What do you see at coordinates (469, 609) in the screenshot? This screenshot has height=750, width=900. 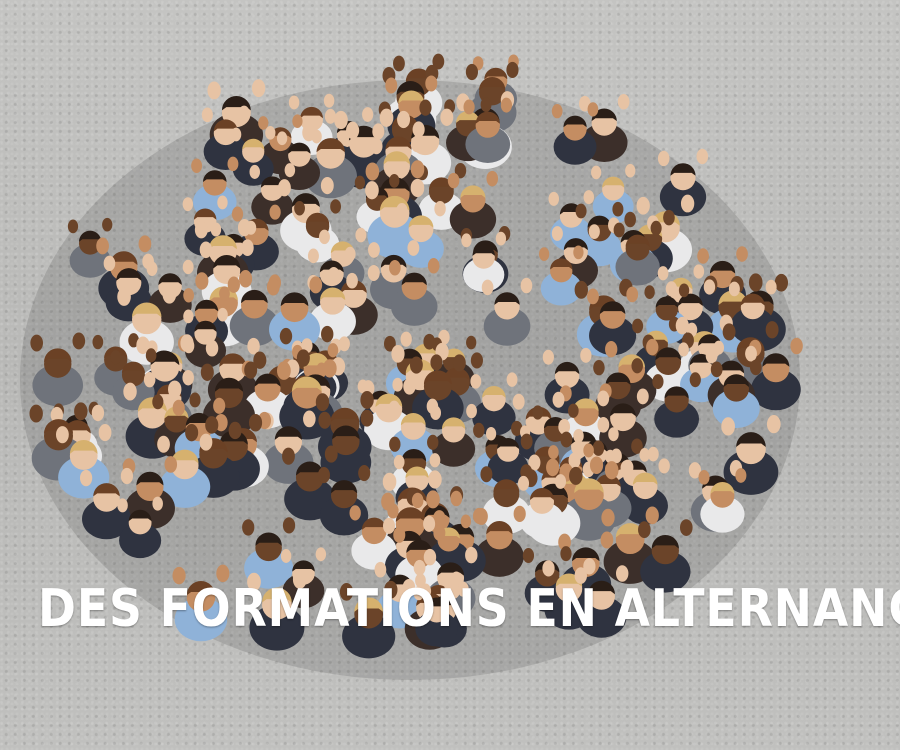 I see `headline: DES FORMATIONS EN ALTERNANCE` at bounding box center [469, 609].